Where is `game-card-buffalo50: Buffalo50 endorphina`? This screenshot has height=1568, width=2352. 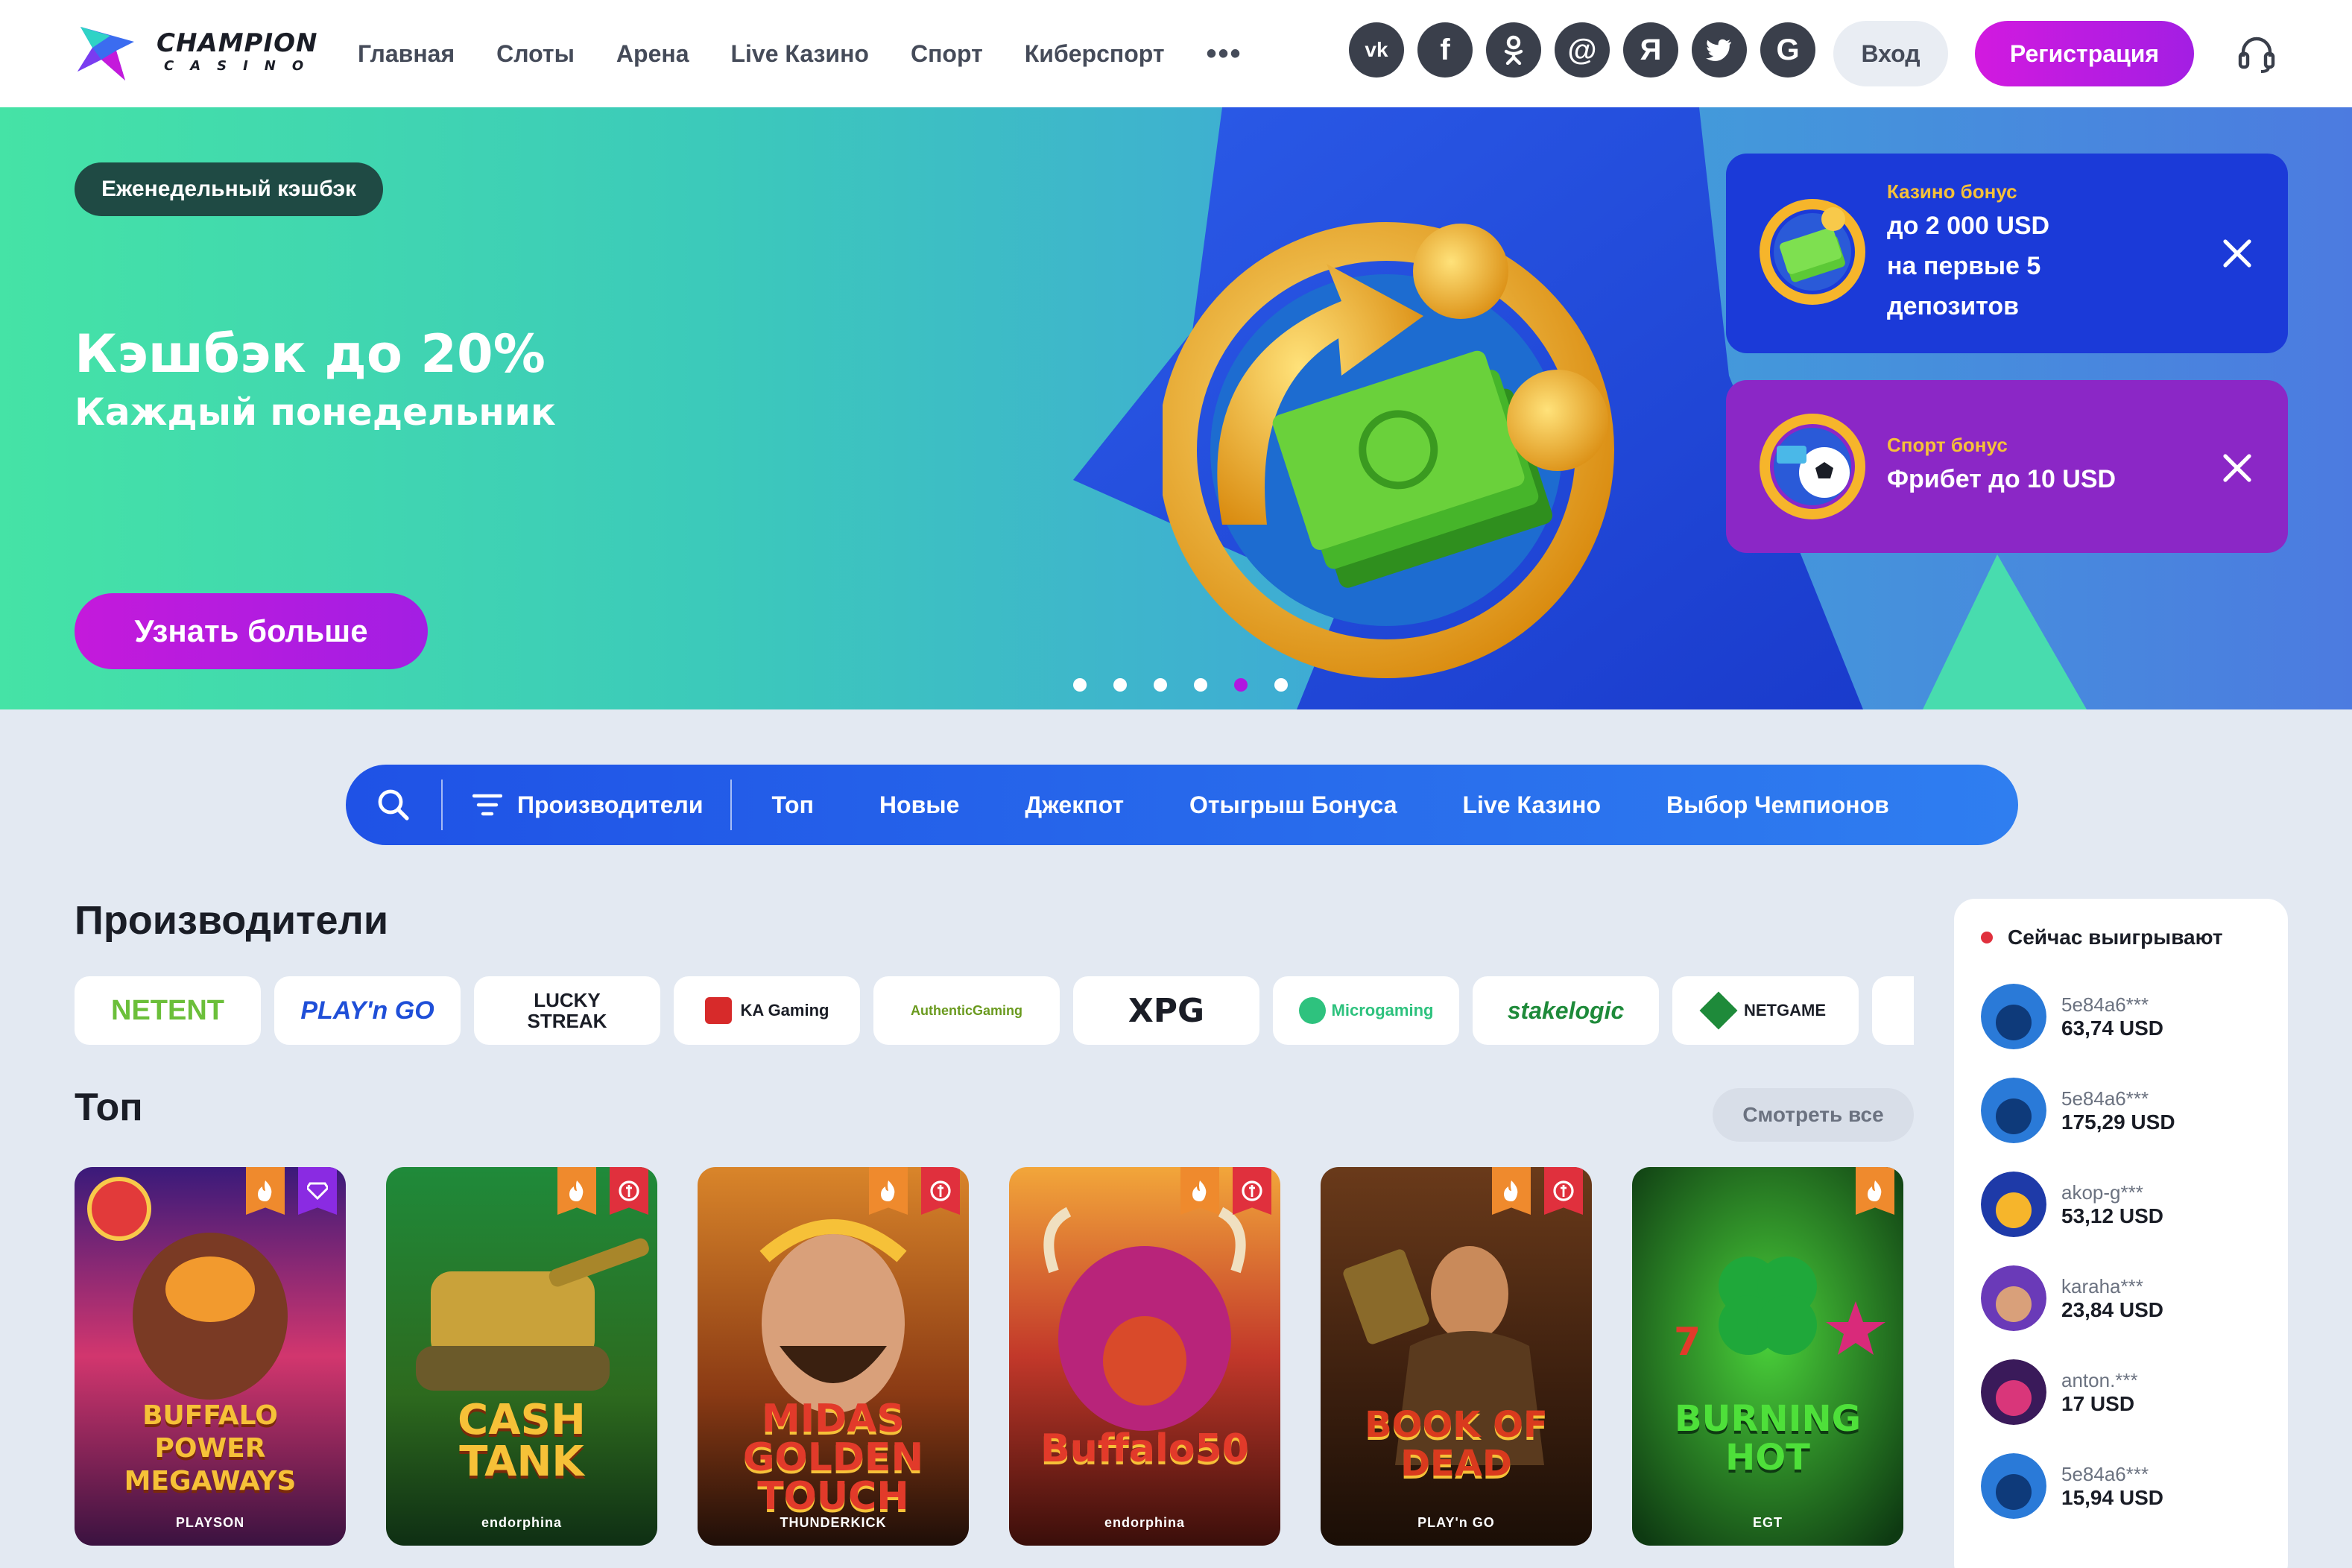
game-card-buffalo50: Buffalo50 endorphina is located at coordinates (1144, 1356).